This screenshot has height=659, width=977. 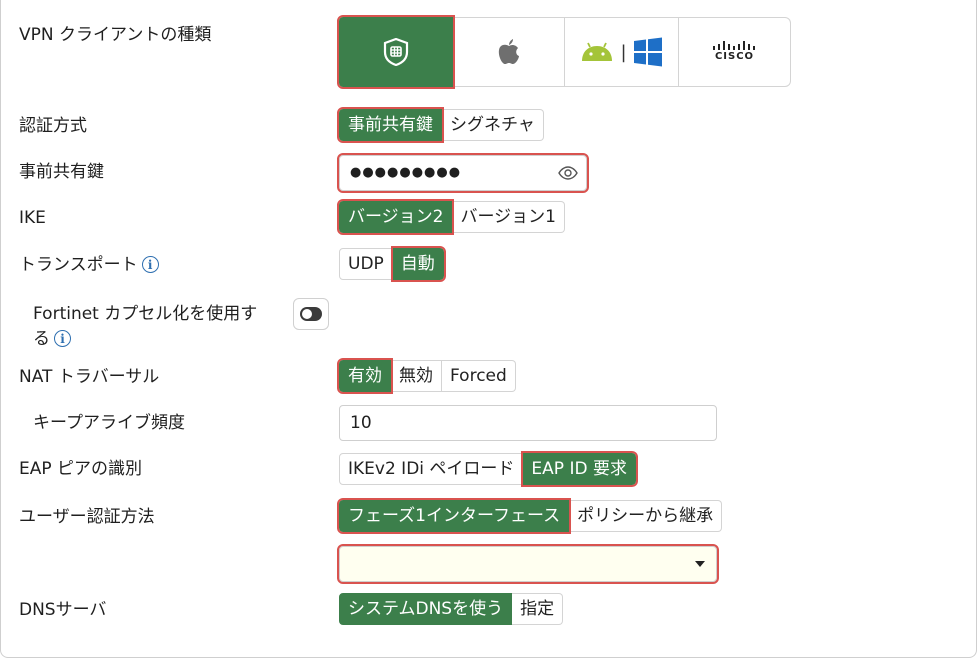 What do you see at coordinates (395, 217) in the screenshot?
I see `ike-version2-button: バージョン2` at bounding box center [395, 217].